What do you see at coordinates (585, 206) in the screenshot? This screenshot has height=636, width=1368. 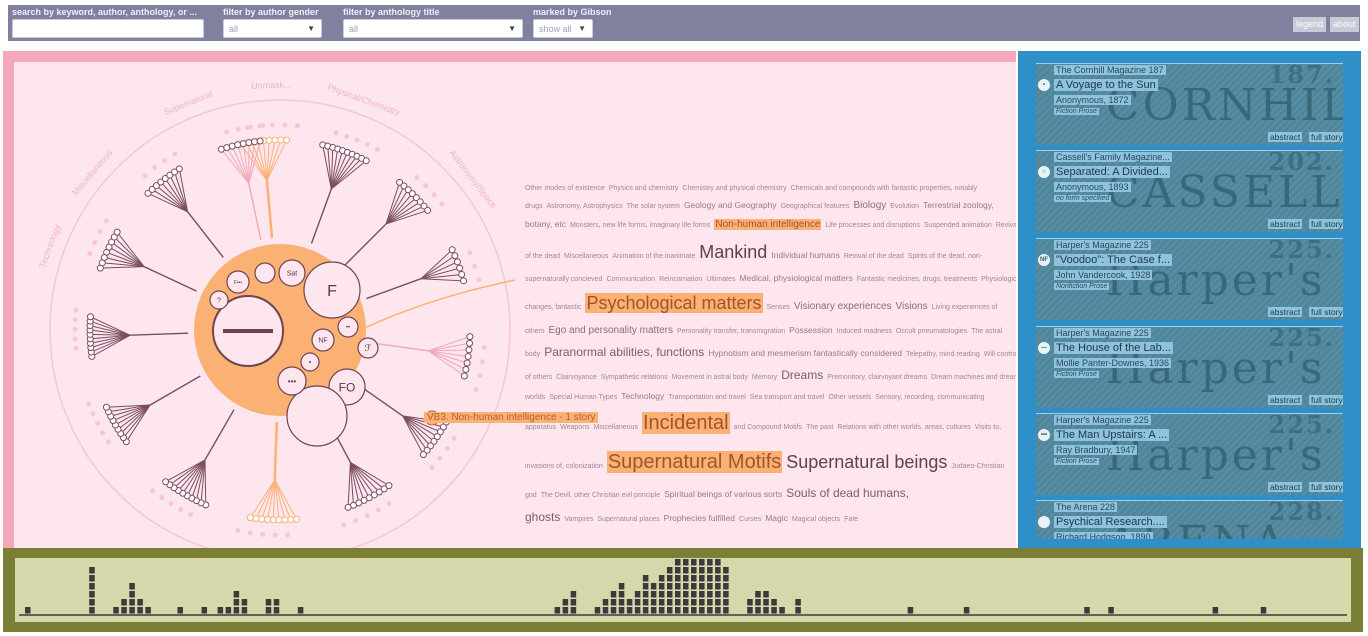 I see `motif-term: Astronomy, Astrophysics` at bounding box center [585, 206].